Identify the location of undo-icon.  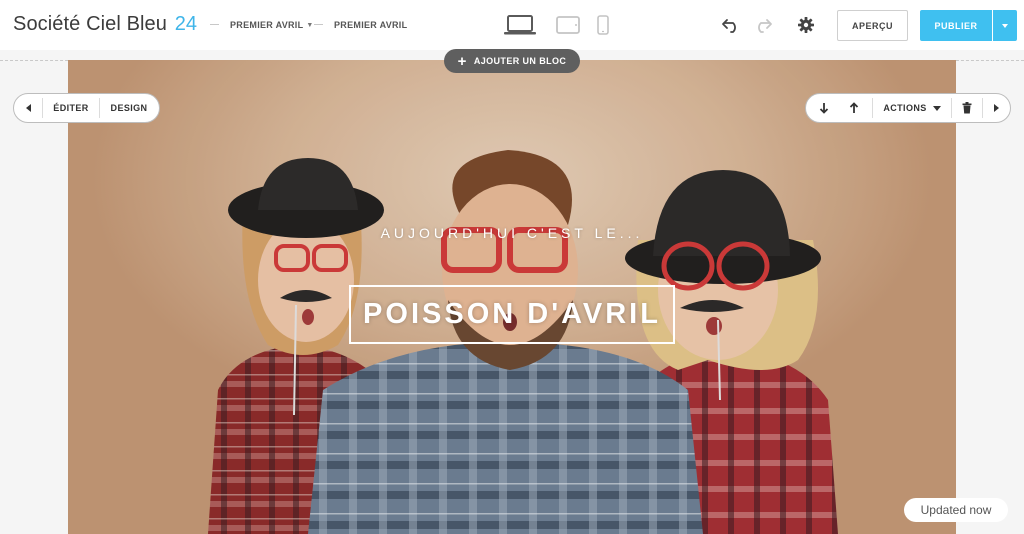
(731, 25).